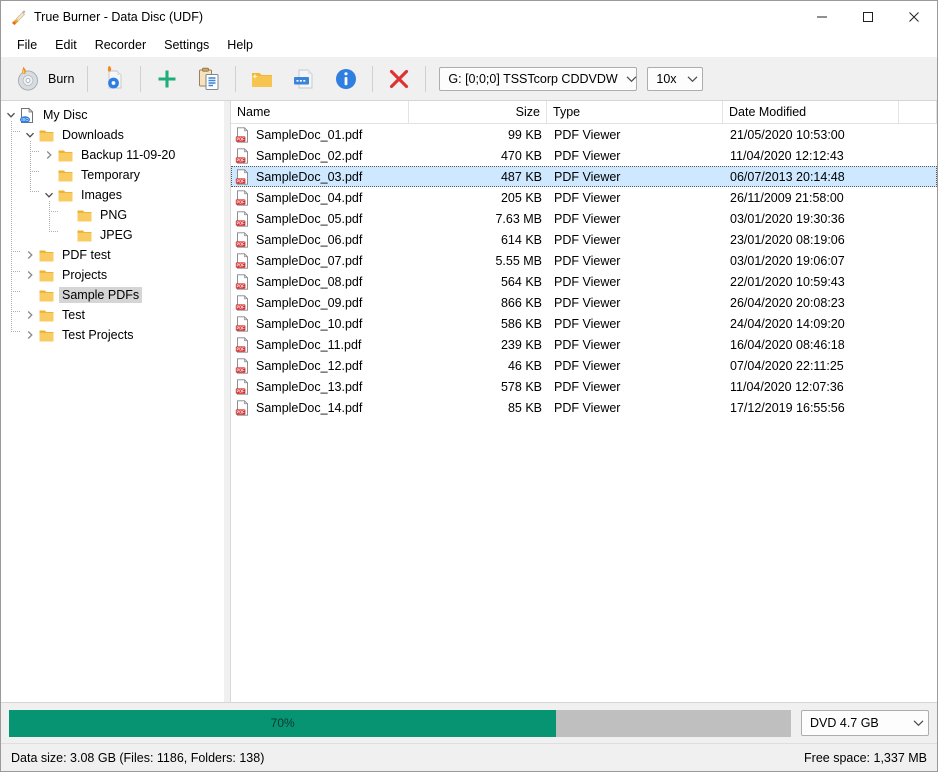 This screenshot has width=938, height=772. Describe the element at coordinates (865, 723) in the screenshot. I see `media-type-select: DVD 4.7 GB` at that location.